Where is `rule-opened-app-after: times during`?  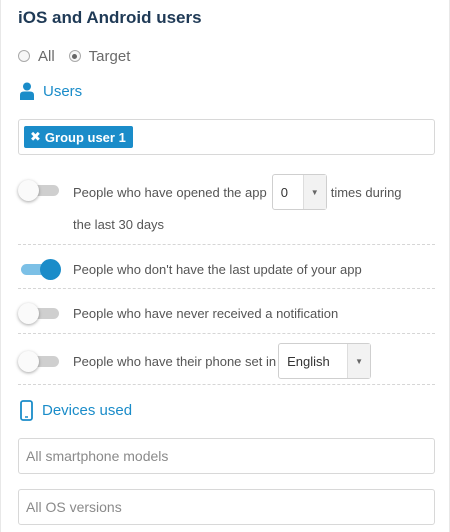 rule-opened-app-after: times during is located at coordinates (366, 192).